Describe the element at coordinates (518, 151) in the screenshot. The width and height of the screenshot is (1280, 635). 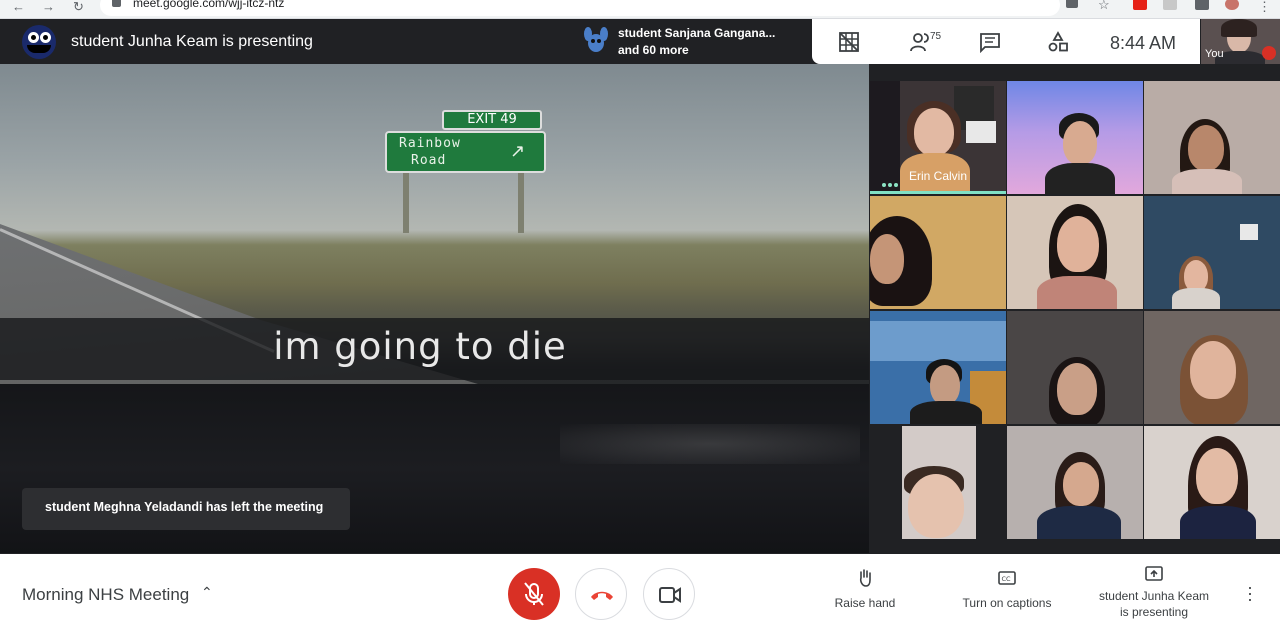
I see `arrow-icon: ↗` at that location.